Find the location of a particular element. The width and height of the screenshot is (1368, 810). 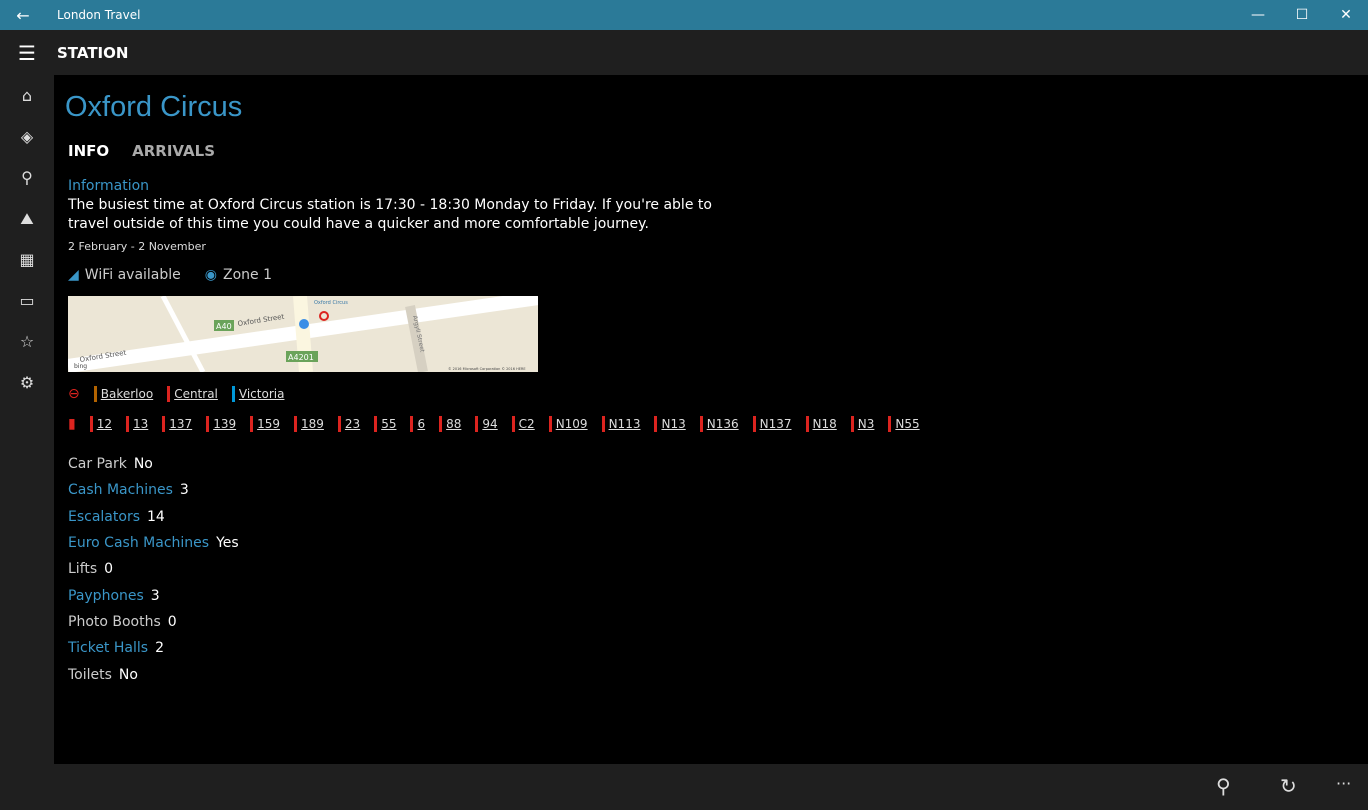

wifi-icon: ◢ is located at coordinates (73, 275).